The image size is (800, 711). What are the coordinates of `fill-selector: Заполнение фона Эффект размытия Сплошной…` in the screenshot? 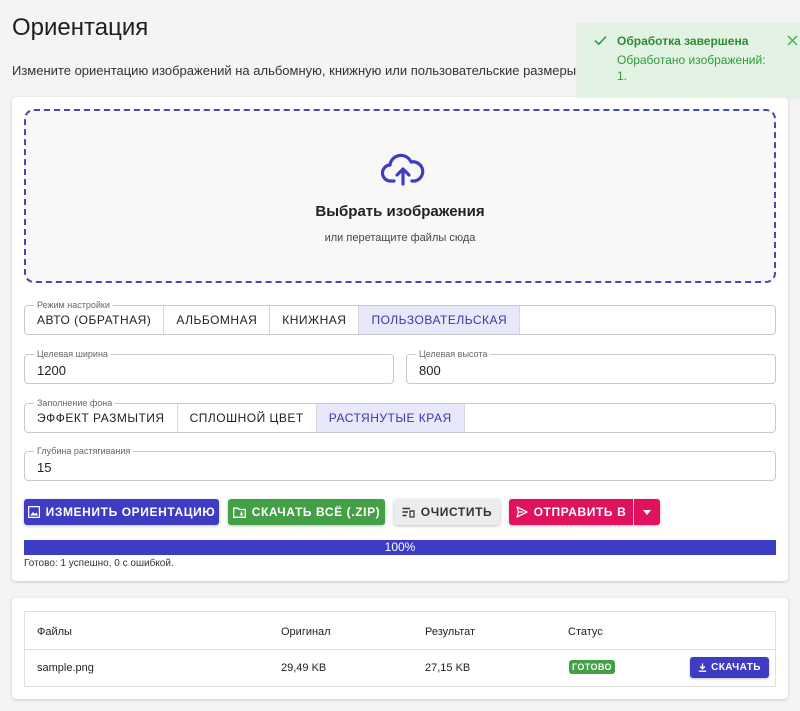 It's located at (400, 415).